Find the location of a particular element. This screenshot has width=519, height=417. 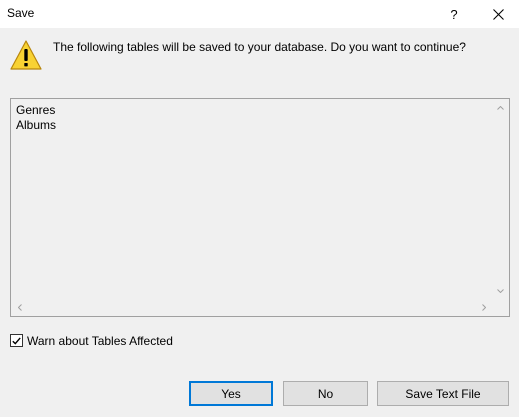

scroll-corner is located at coordinates (500, 307).